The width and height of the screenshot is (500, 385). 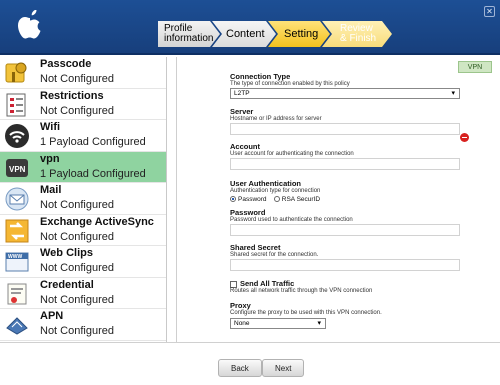 I want to click on rsa-securid-radio, so click(x=276, y=199).